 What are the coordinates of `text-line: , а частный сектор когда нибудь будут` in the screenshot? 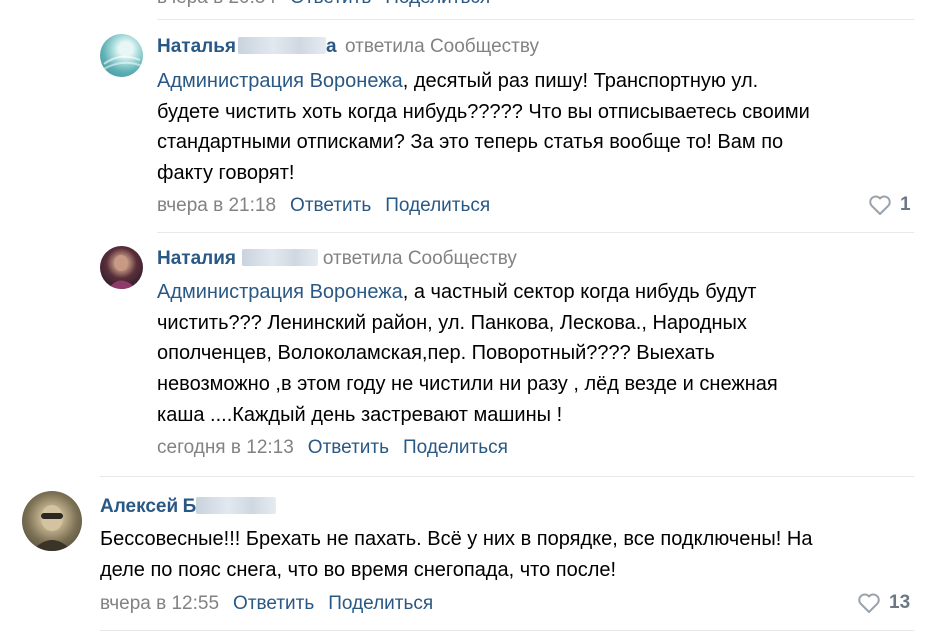 It's located at (579, 292).